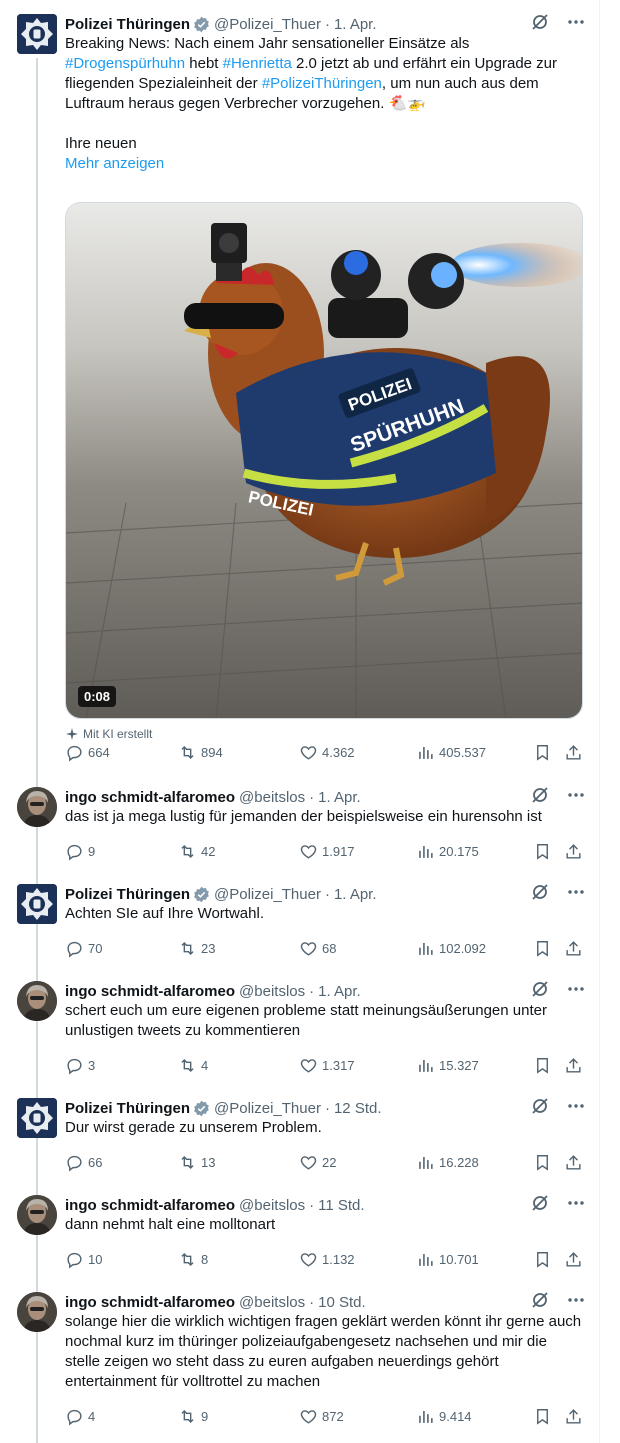 The width and height of the screenshot is (620, 1443). Describe the element at coordinates (193, 1259) in the screenshot. I see `repost-button: 8` at that location.